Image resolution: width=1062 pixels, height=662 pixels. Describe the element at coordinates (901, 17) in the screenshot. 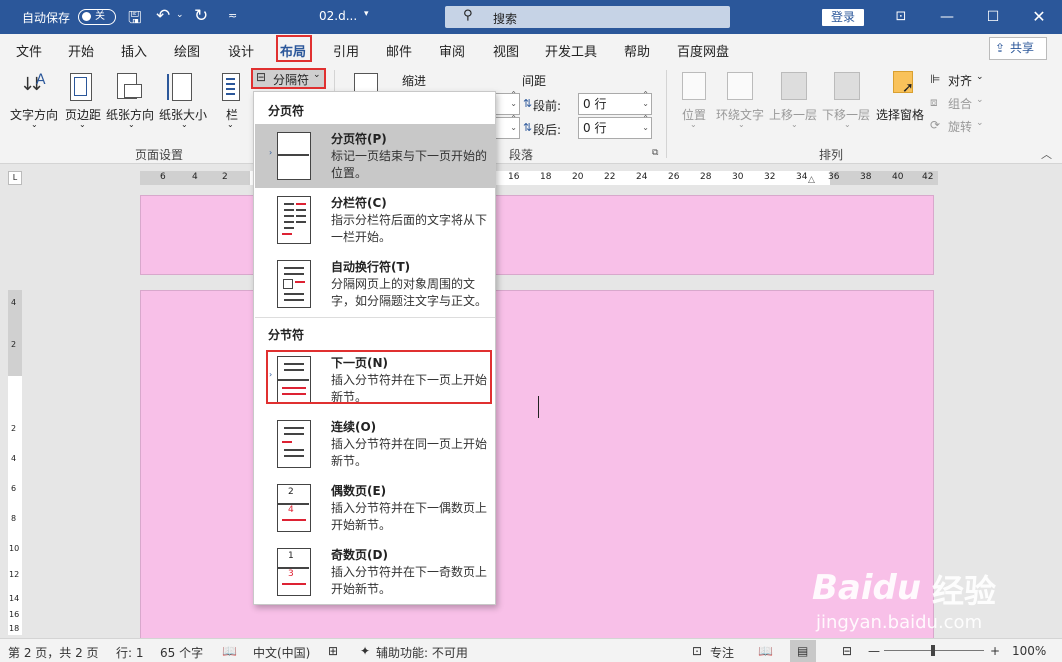

I see `ribbon-display-icon: ⊡` at that location.